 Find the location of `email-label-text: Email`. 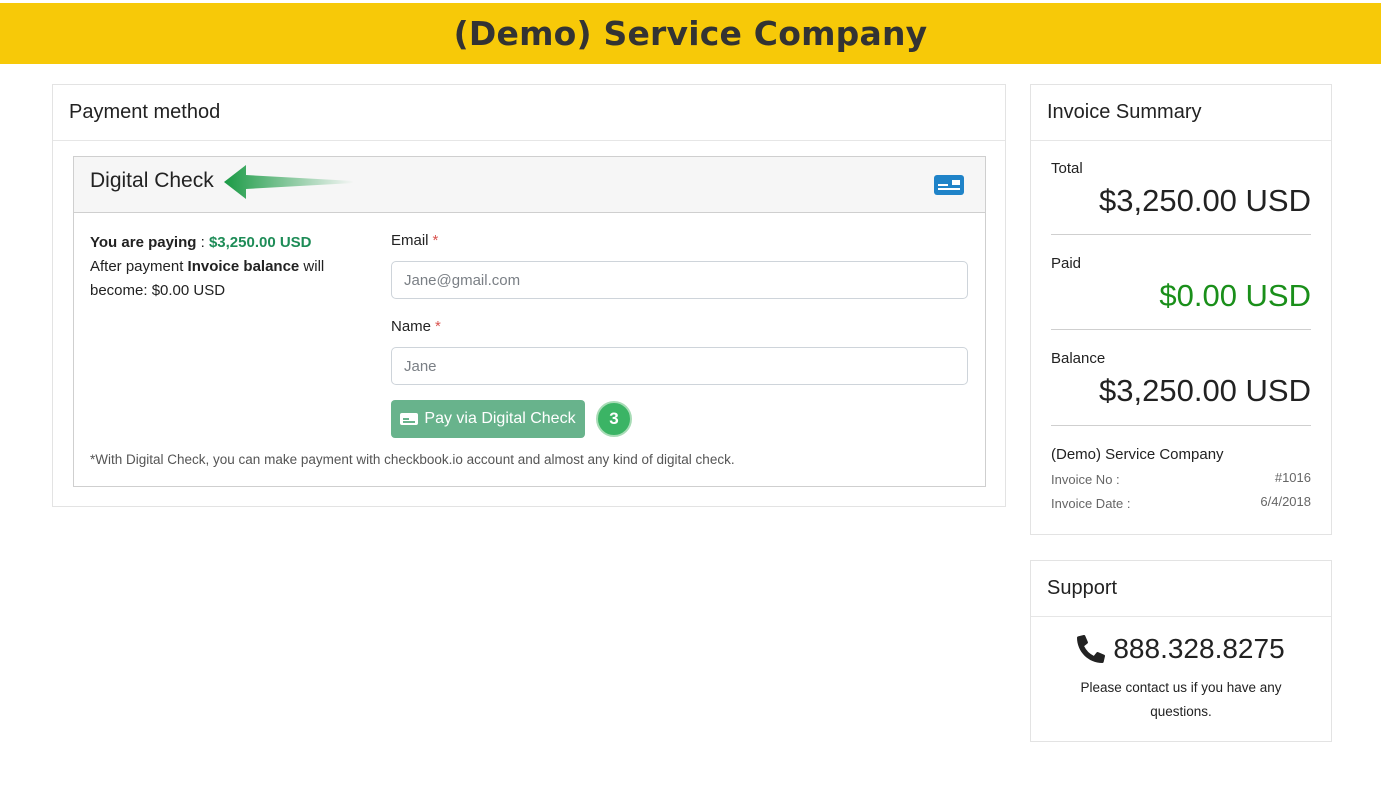

email-label-text: Email is located at coordinates (410, 240).